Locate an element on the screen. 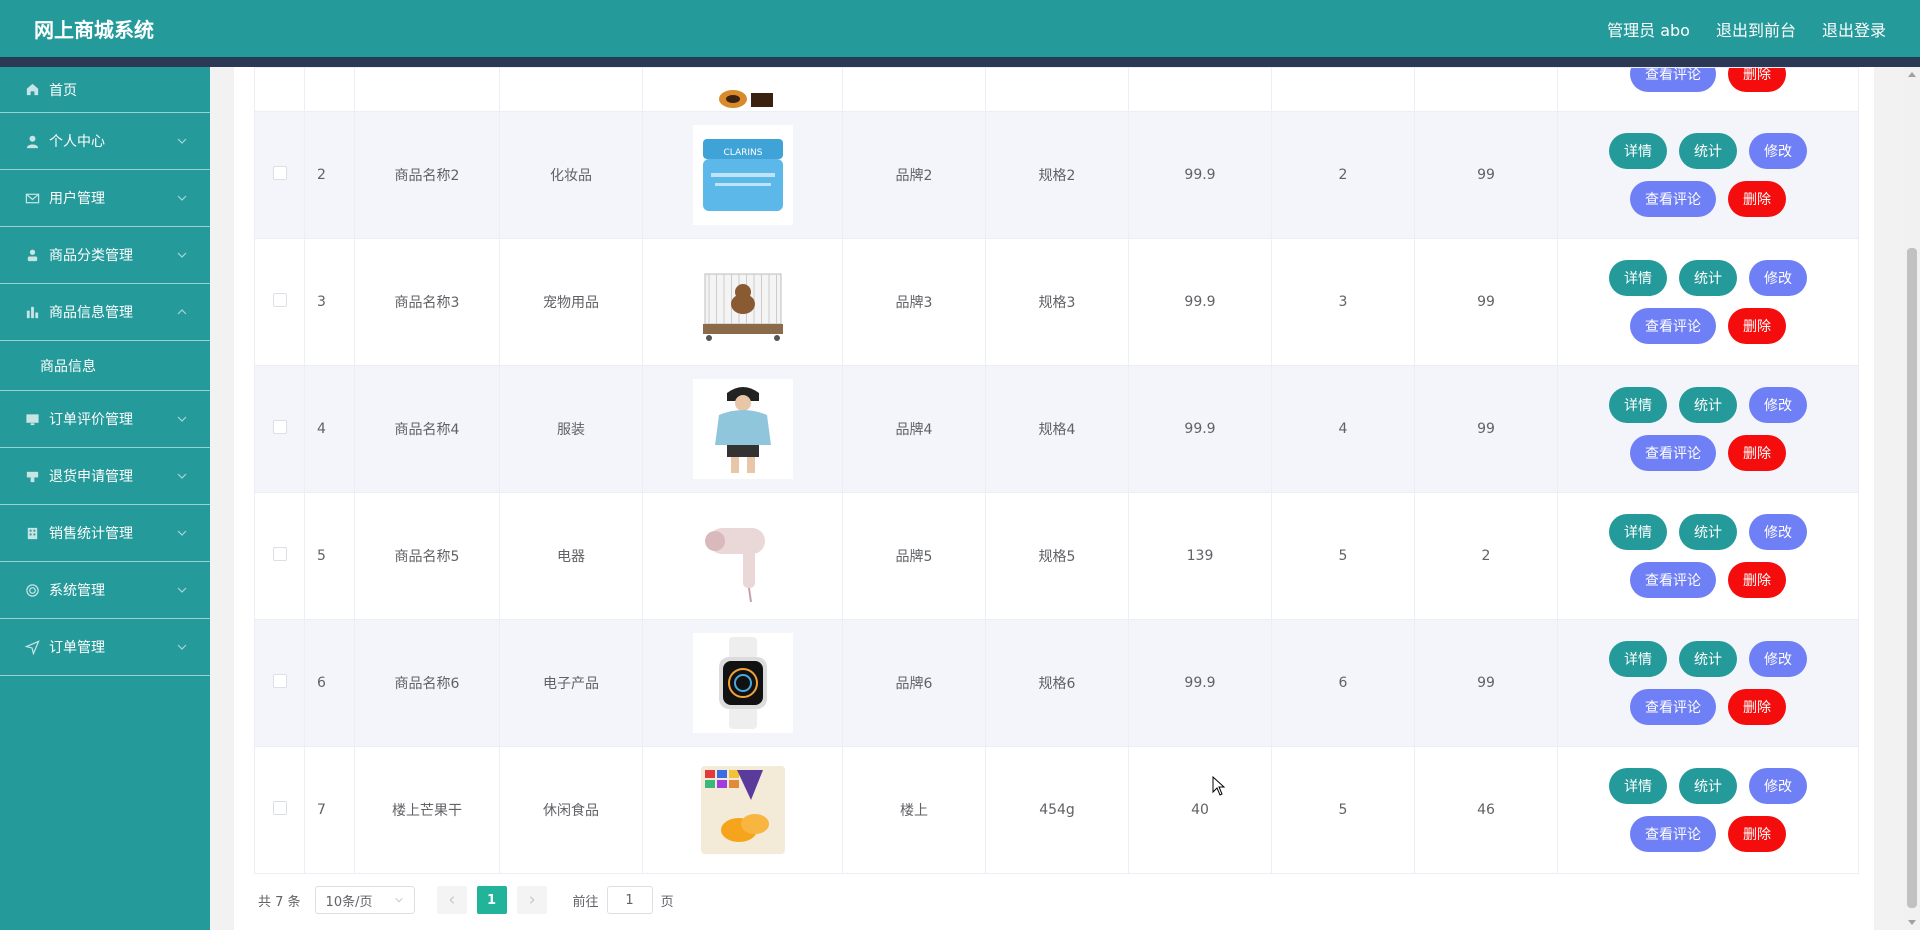 This screenshot has height=930, width=1920. sidebar-item-home: 首页 is located at coordinates (105, 90).